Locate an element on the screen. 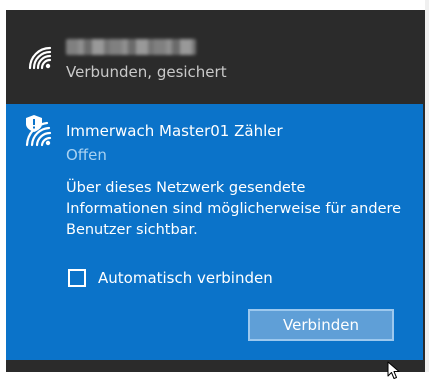 This screenshot has height=381, width=429. flyout-top-edge is located at coordinates (214, 5).